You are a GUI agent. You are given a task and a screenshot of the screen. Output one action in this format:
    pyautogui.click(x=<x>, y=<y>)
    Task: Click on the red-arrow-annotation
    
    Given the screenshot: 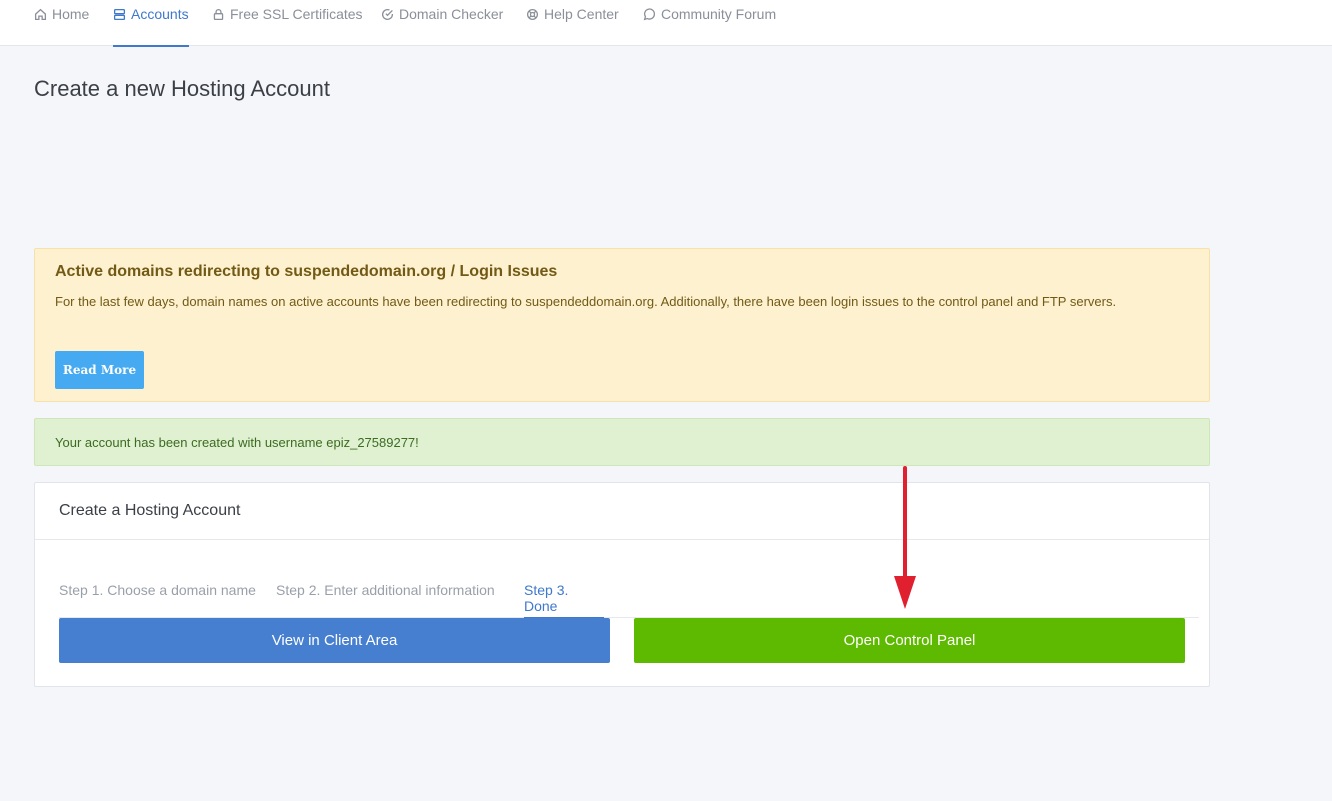 What is the action you would take?
    pyautogui.click(x=905, y=537)
    